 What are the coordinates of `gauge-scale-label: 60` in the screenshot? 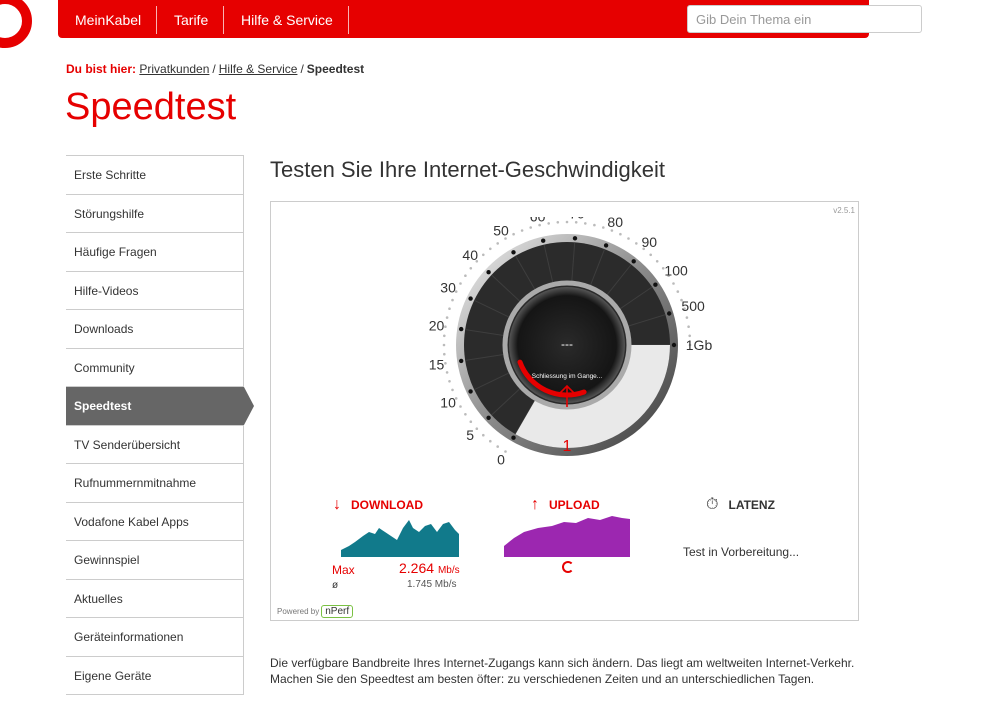 It's located at (538, 220).